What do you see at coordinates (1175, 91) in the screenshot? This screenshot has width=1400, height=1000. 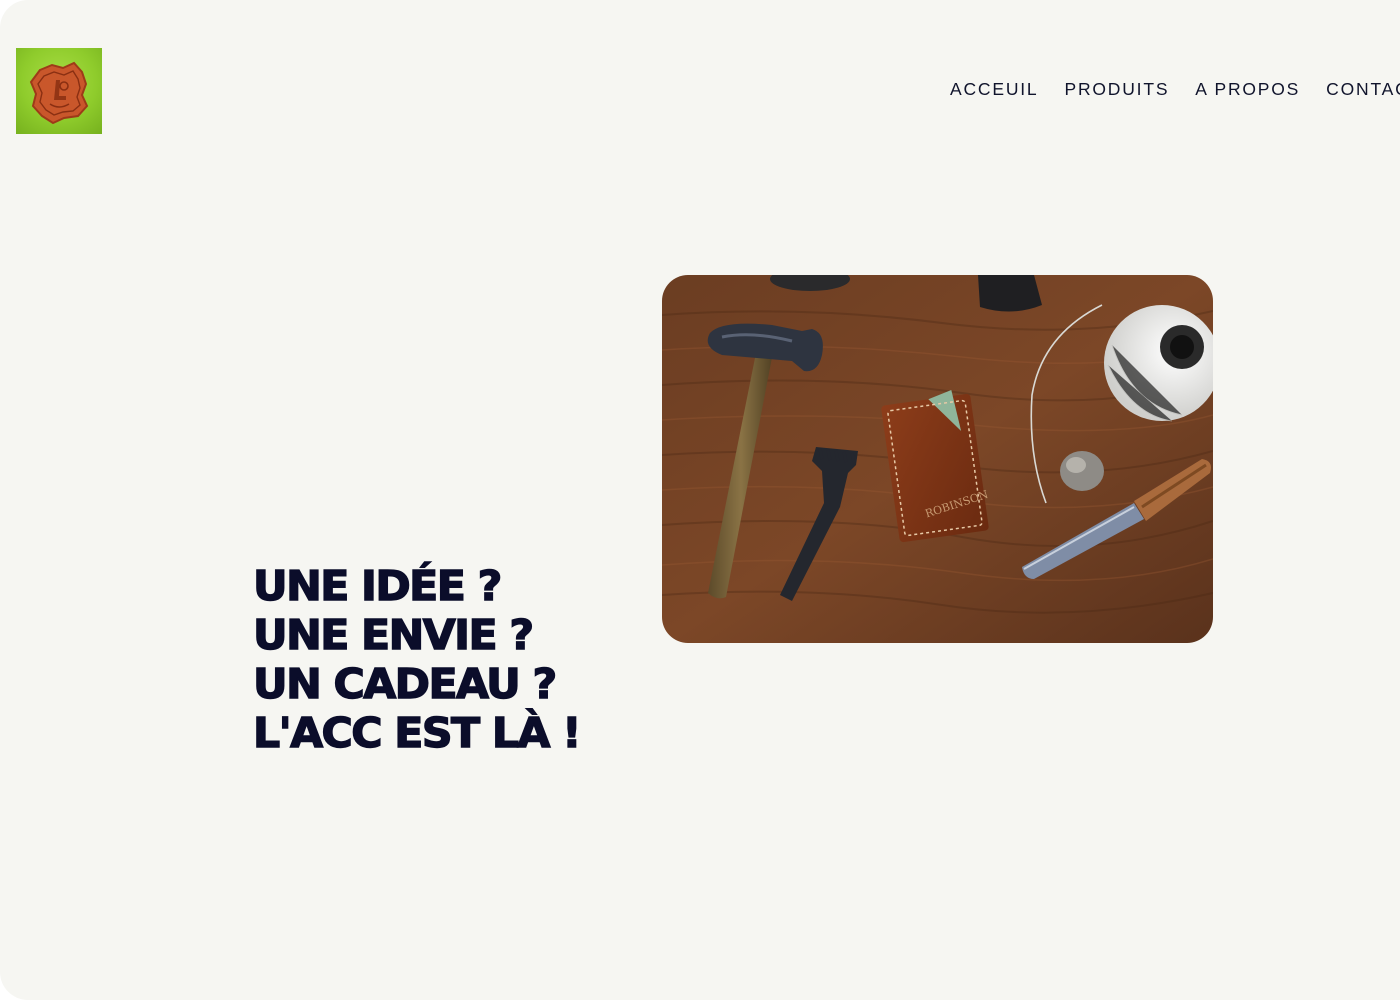 I see `main-nav: ACCEUIL PRODUITS A PROPOS CONTACT` at bounding box center [1175, 91].